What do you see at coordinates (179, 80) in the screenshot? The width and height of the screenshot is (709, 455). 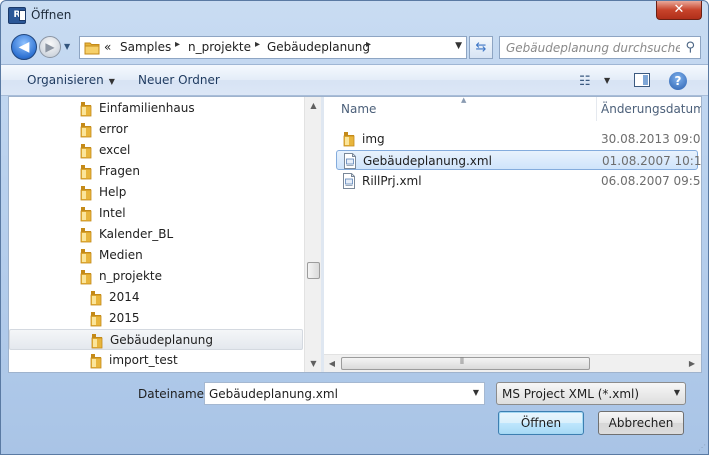 I see `new-folder-button: Neuer Ordner` at bounding box center [179, 80].